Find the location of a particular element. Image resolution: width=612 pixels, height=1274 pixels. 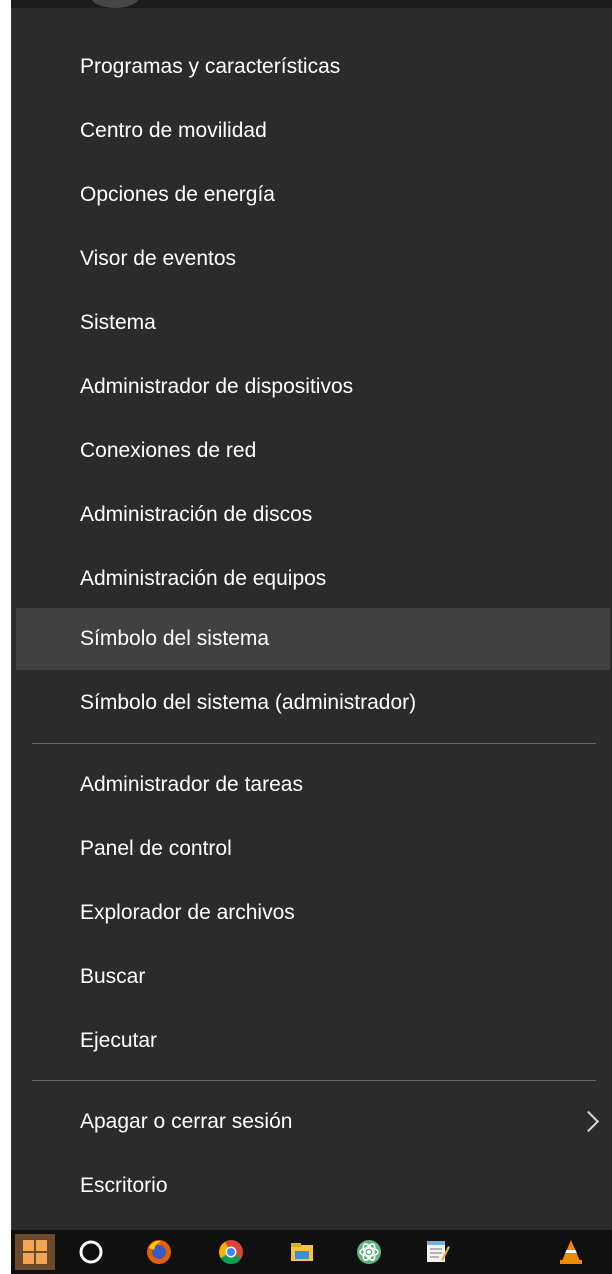

menu-item-disk-management: Administración de discos is located at coordinates (313, 515).